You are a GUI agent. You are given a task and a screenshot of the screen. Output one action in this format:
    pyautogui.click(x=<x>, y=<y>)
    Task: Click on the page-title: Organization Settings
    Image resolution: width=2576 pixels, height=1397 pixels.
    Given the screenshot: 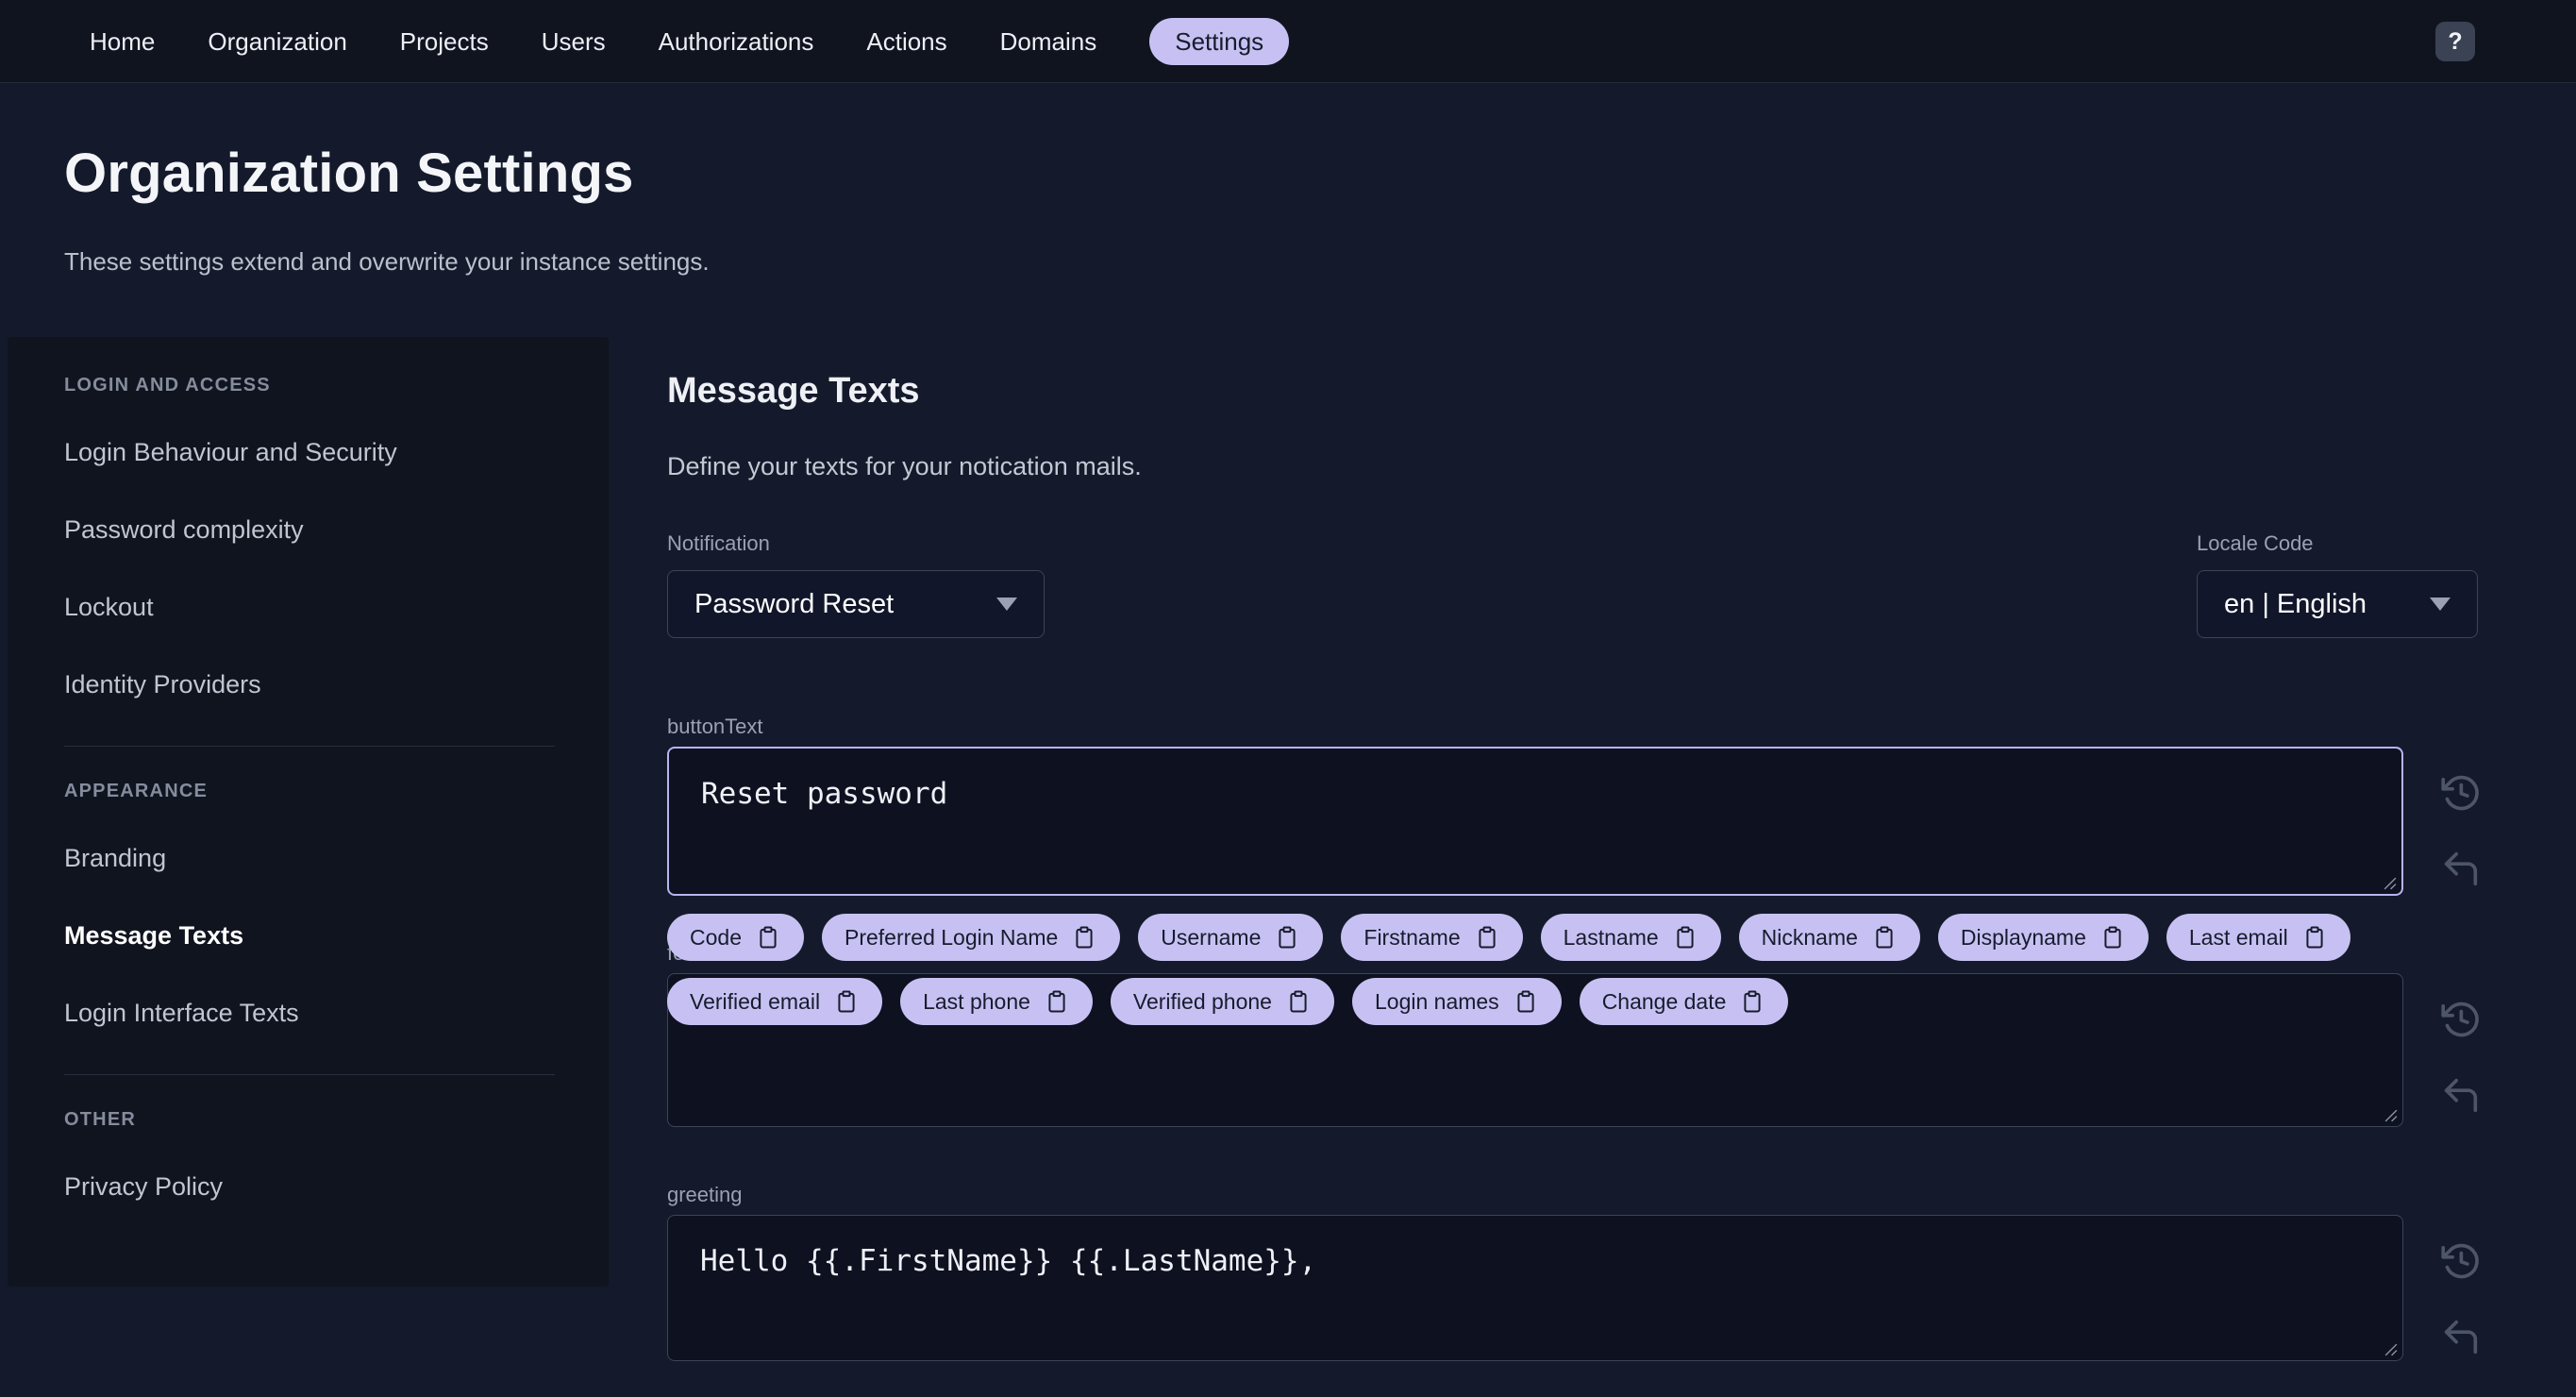 What is the action you would take?
    pyautogui.click(x=349, y=173)
    